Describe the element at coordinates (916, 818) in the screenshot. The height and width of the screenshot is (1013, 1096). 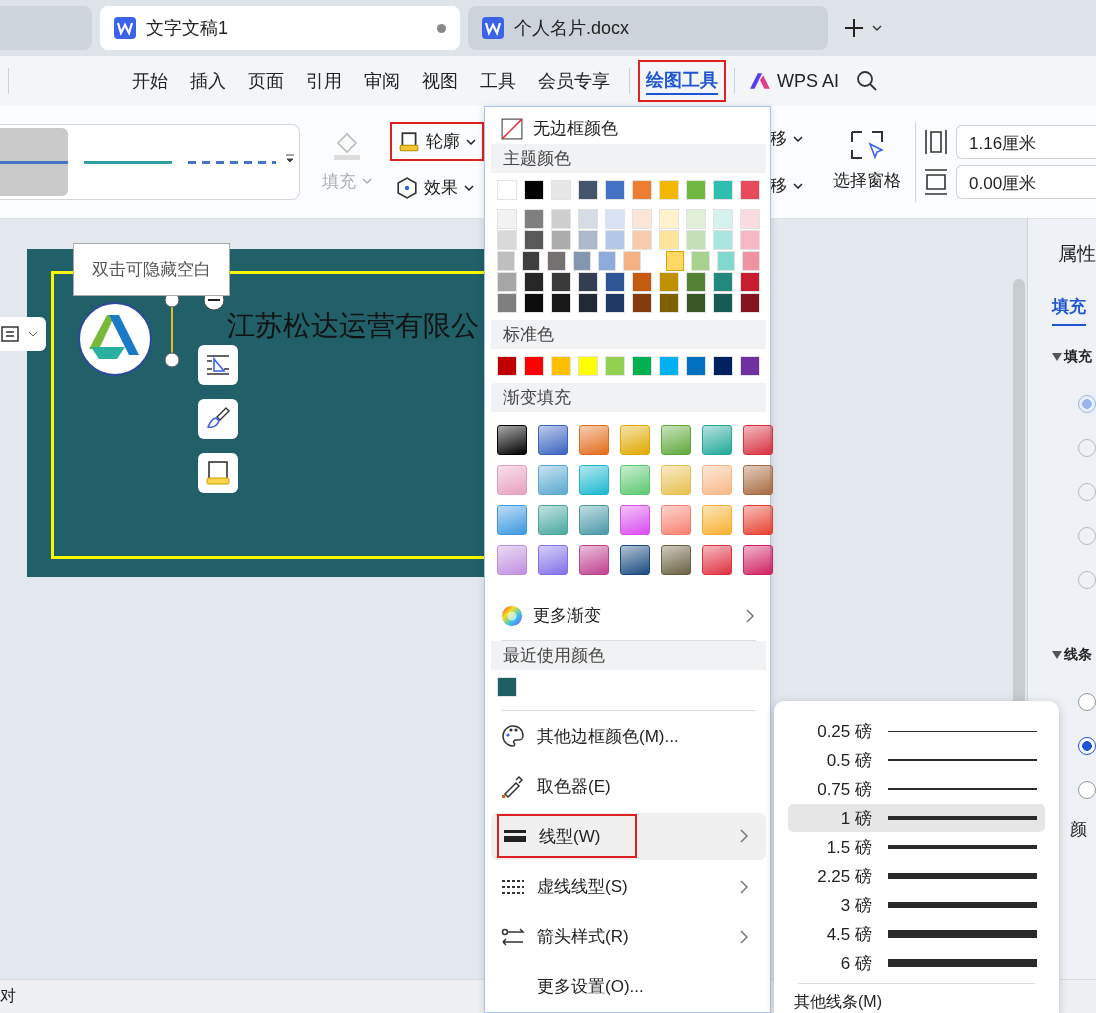
I see `line-weight-option: 1 磅` at that location.